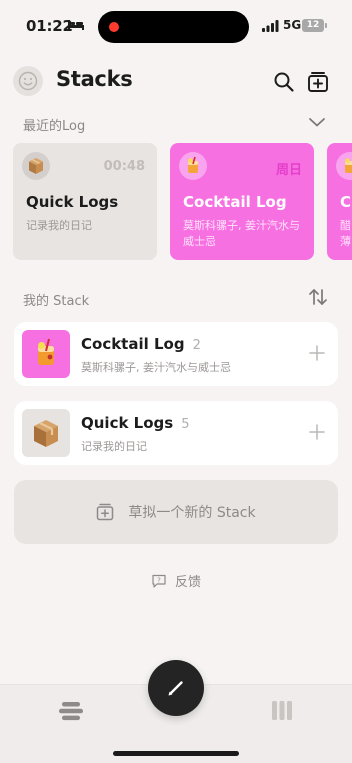 This screenshot has width=352, height=763. Describe the element at coordinates (133, 344) in the screenshot. I see `stack-title-text: Cocktail Log` at that location.